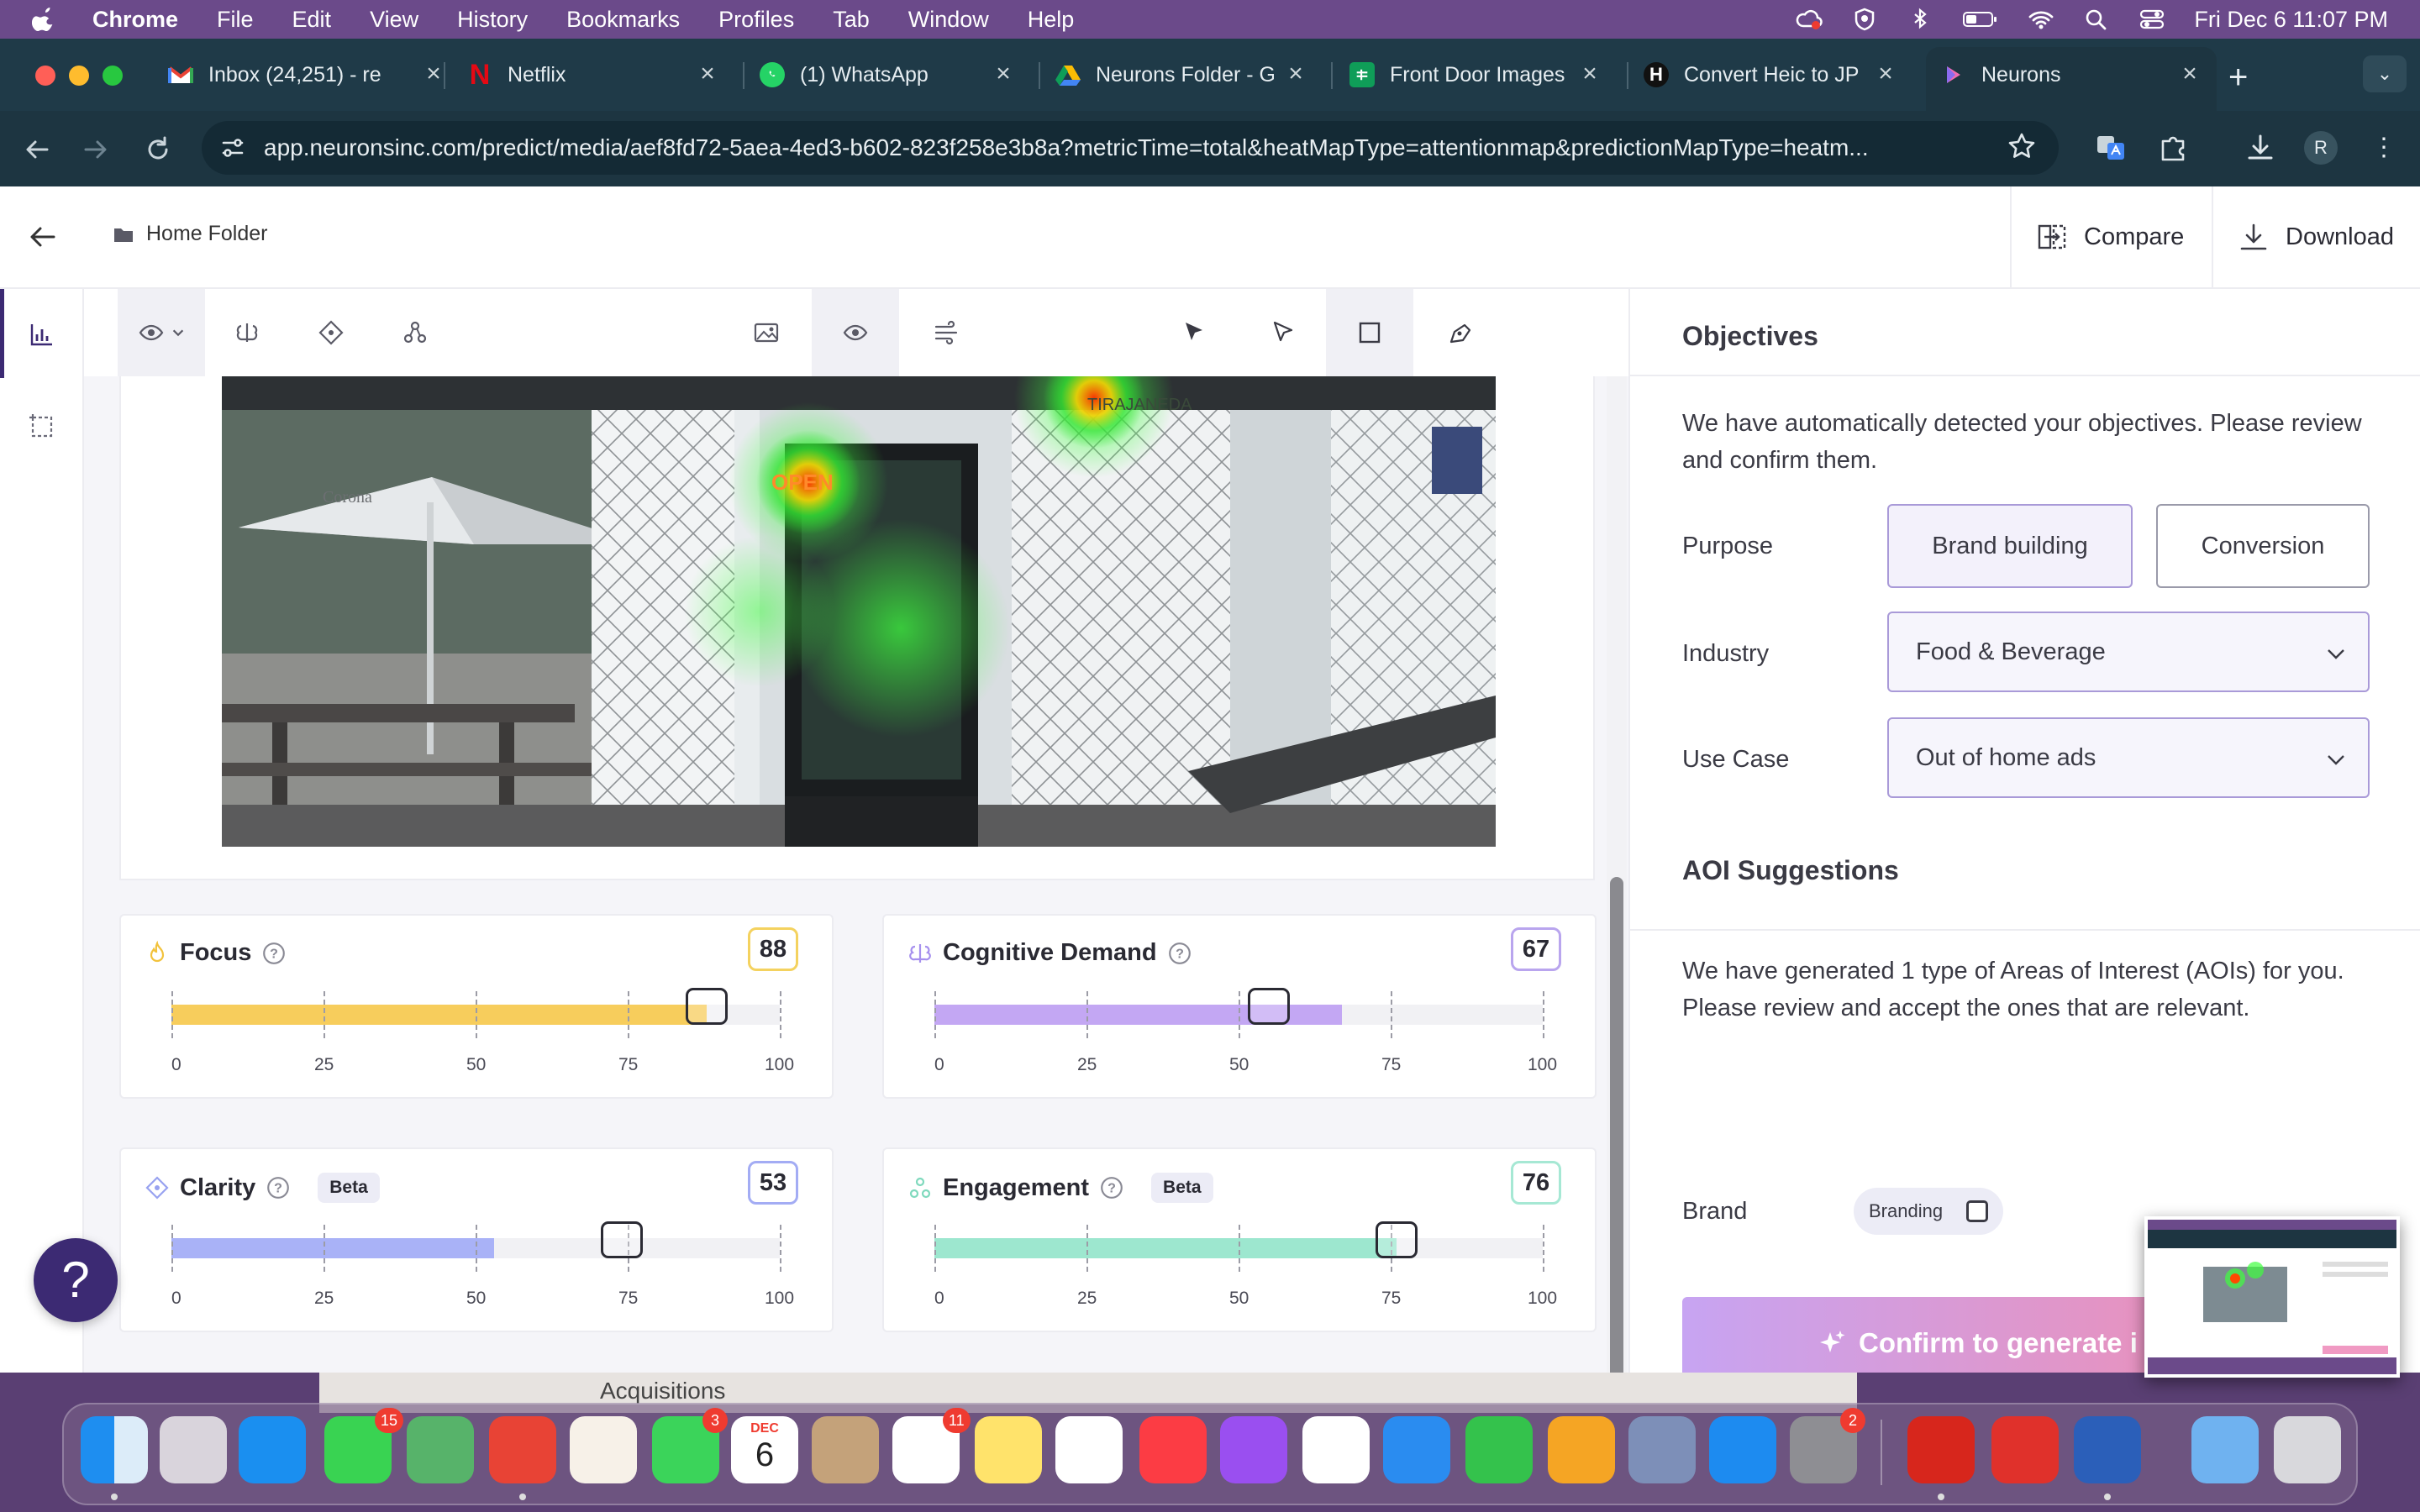 Image resolution: width=2420 pixels, height=1512 pixels. Describe the element at coordinates (2025, 1449) in the screenshot. I see `vpn-app-icon` at that location.